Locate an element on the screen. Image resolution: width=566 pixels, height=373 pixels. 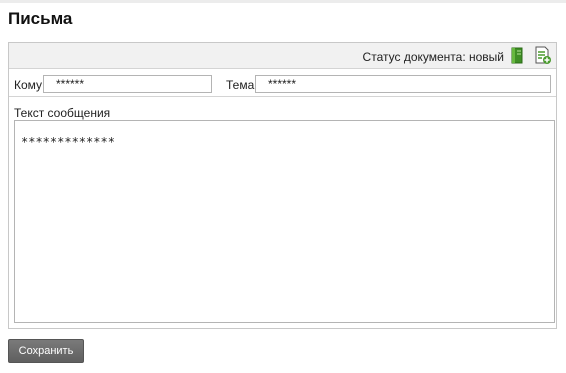
subject-label: Тема is located at coordinates (240, 85).